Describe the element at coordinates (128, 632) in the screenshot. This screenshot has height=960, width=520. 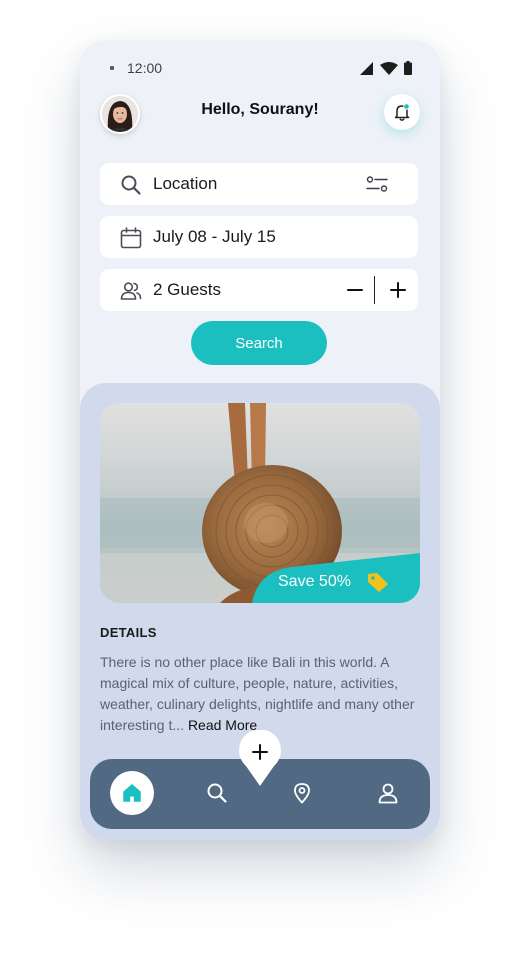
I see `details-heading: DETAILS` at that location.